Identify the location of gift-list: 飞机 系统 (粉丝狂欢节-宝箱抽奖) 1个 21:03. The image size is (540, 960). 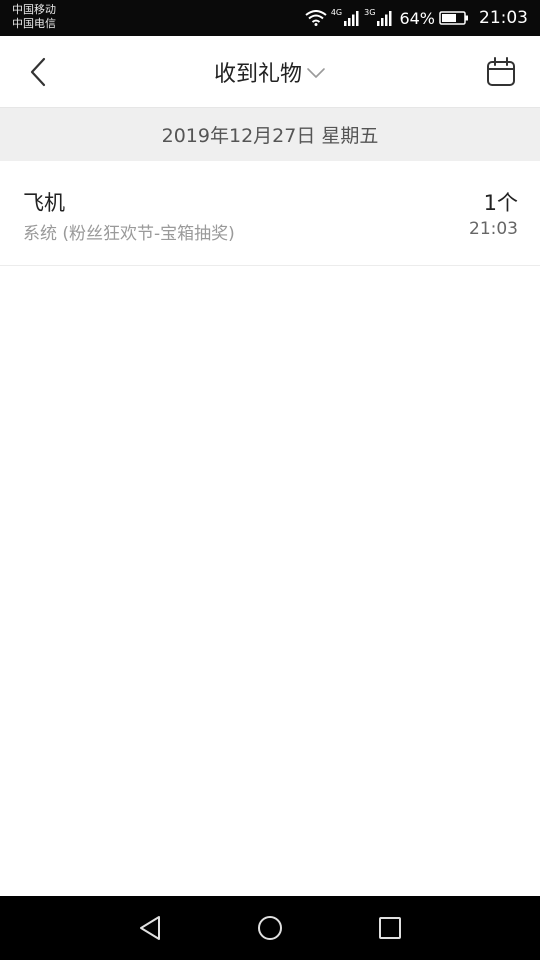
(270, 213).